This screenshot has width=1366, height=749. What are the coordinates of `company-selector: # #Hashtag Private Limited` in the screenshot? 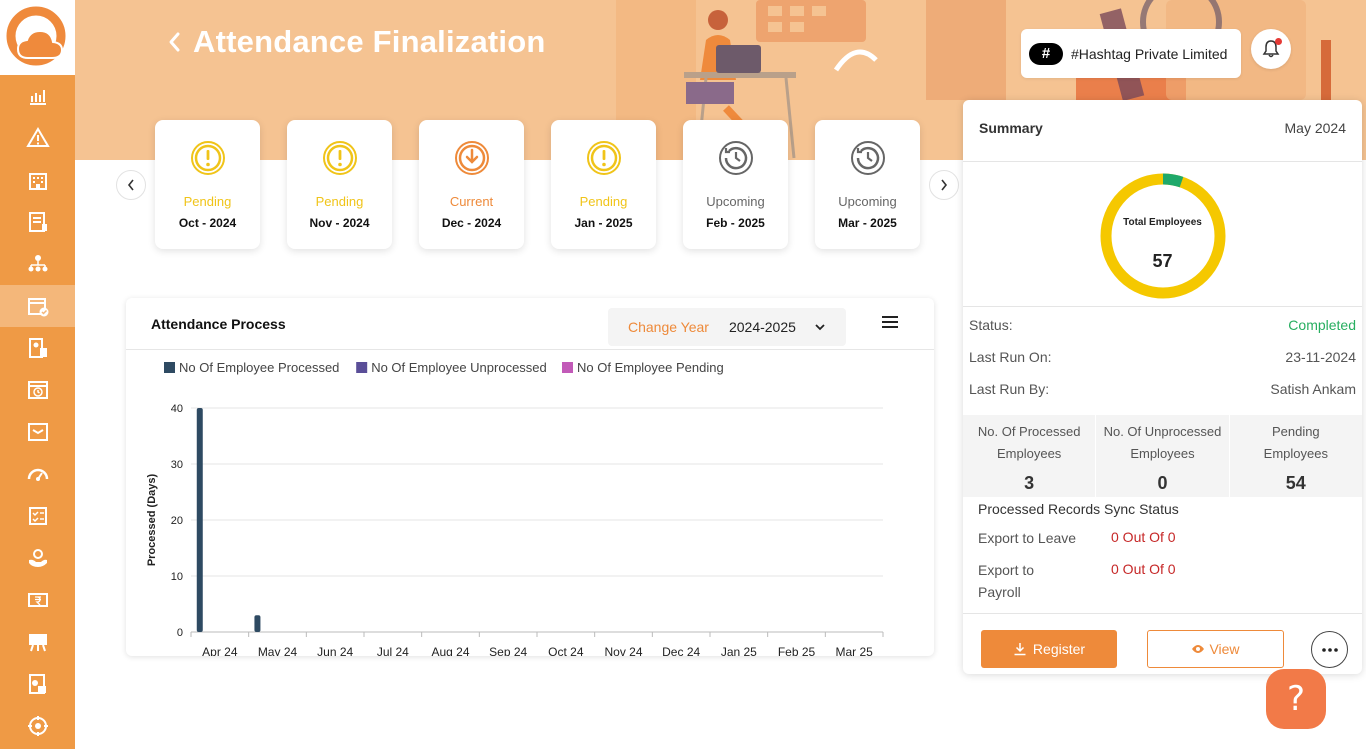 It's located at (1131, 53).